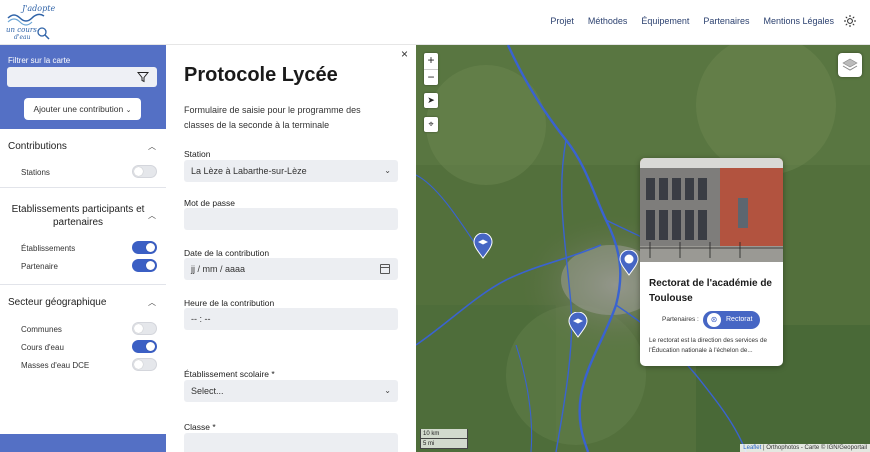  What do you see at coordinates (39, 60) in the screenshot?
I see `filter-label: Filtrer sur la carte` at bounding box center [39, 60].